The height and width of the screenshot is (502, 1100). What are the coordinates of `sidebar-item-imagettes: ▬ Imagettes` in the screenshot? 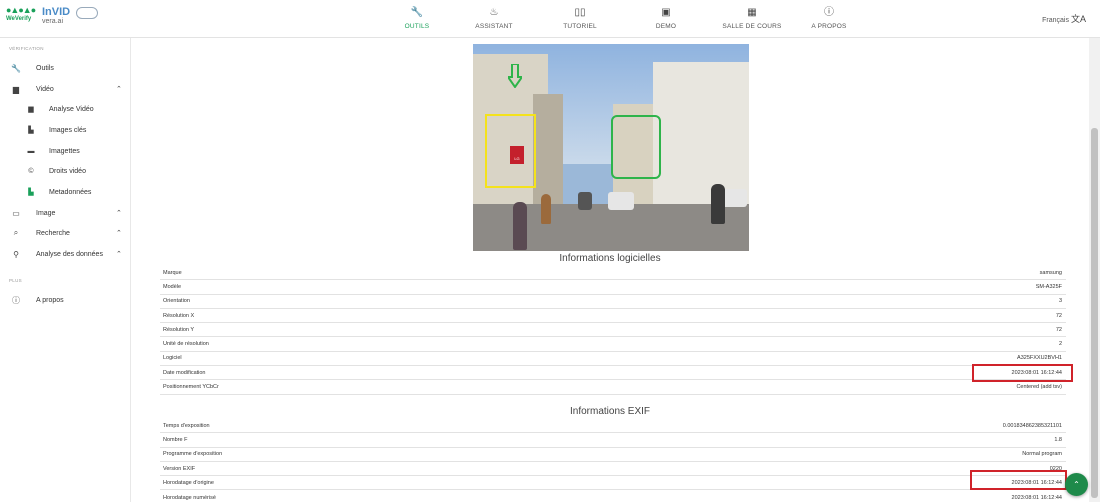 It's located at (65, 151).